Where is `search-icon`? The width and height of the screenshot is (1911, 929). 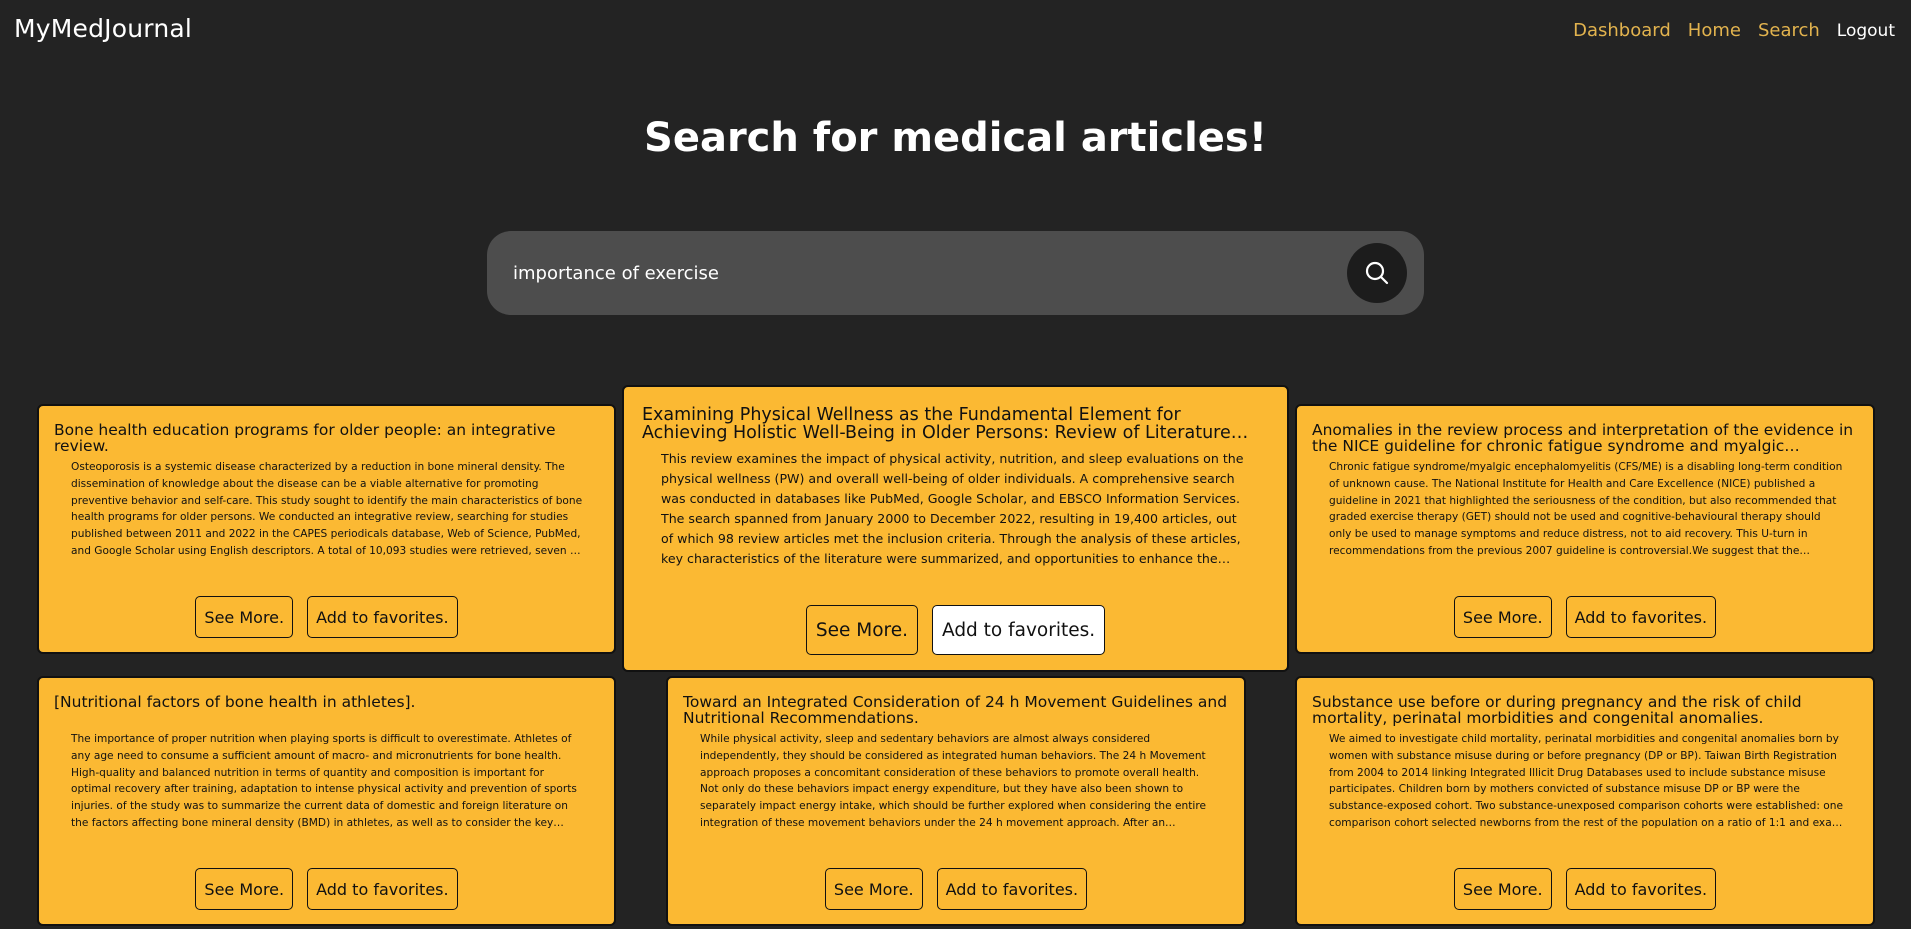
search-icon is located at coordinates (1377, 273).